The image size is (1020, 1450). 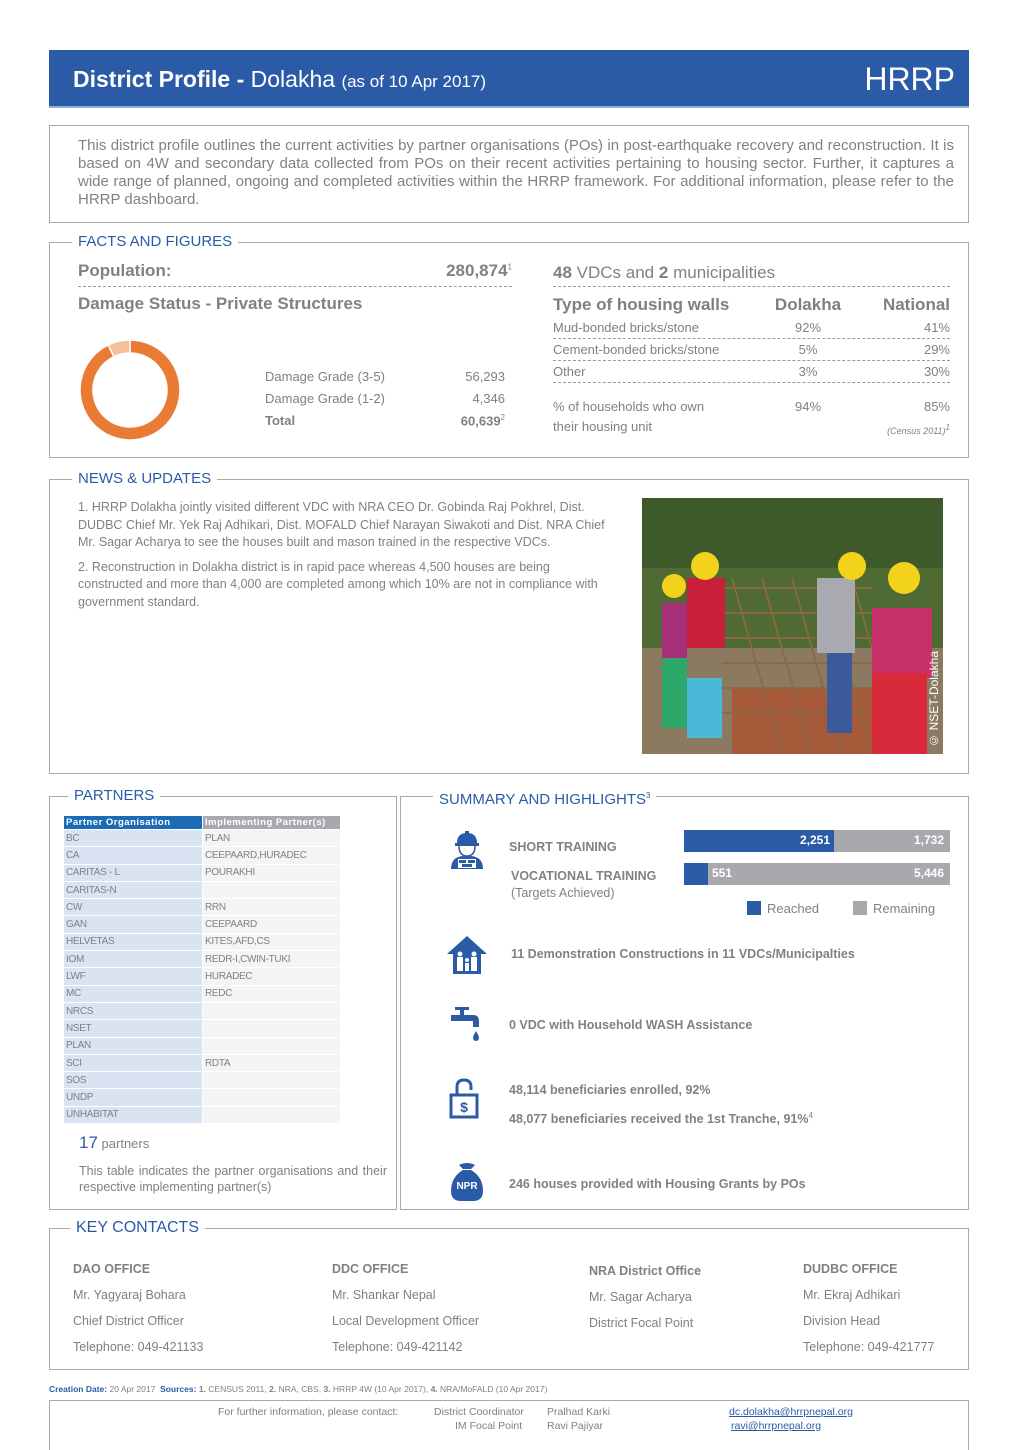 What do you see at coordinates (465, 1024) in the screenshot?
I see `water-tap-icon` at bounding box center [465, 1024].